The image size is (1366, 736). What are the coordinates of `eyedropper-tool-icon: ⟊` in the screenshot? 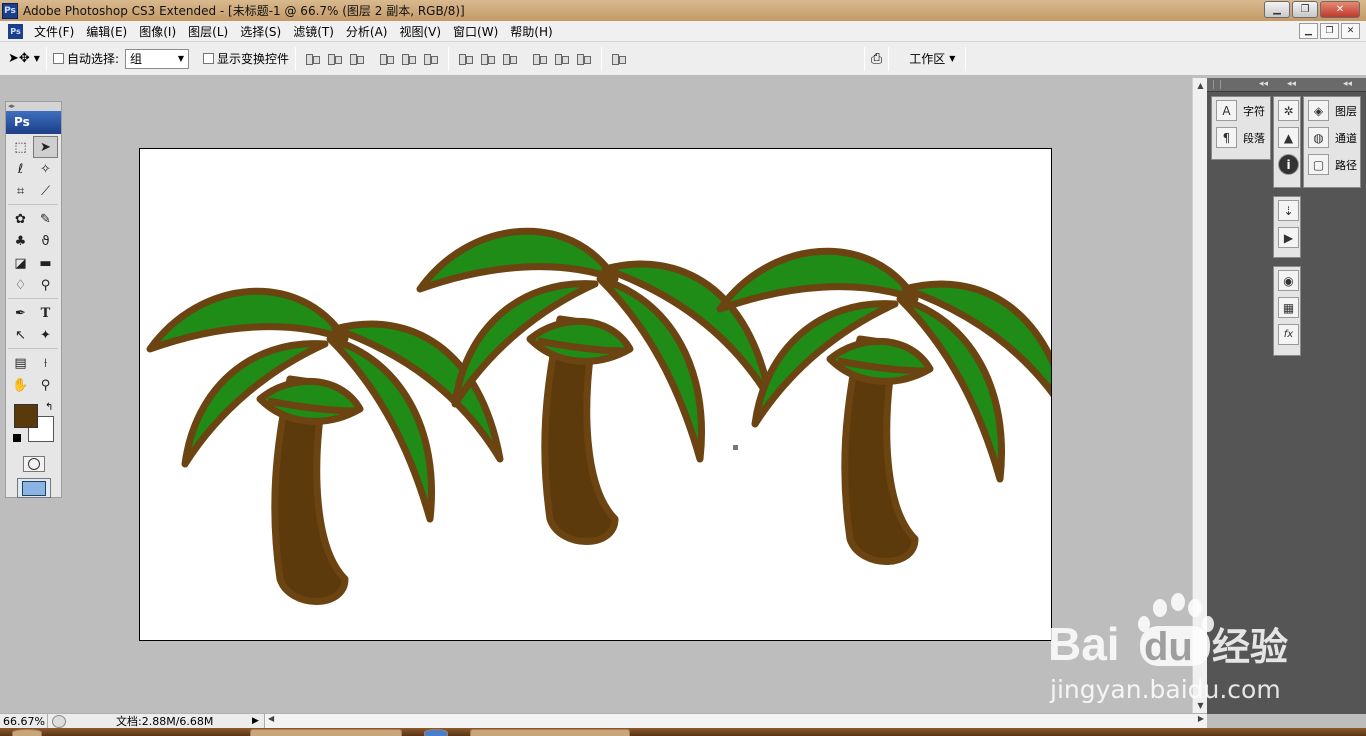 It's located at (45, 363).